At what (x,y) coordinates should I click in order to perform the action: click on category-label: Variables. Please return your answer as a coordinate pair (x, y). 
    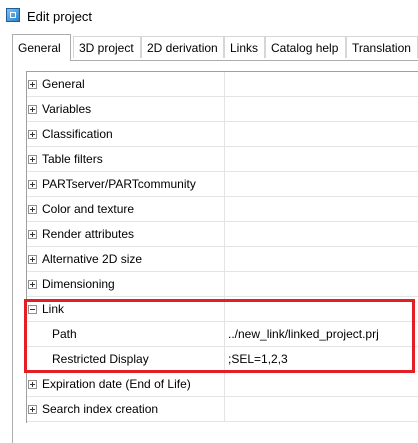
    Looking at the image, I should click on (67, 109).